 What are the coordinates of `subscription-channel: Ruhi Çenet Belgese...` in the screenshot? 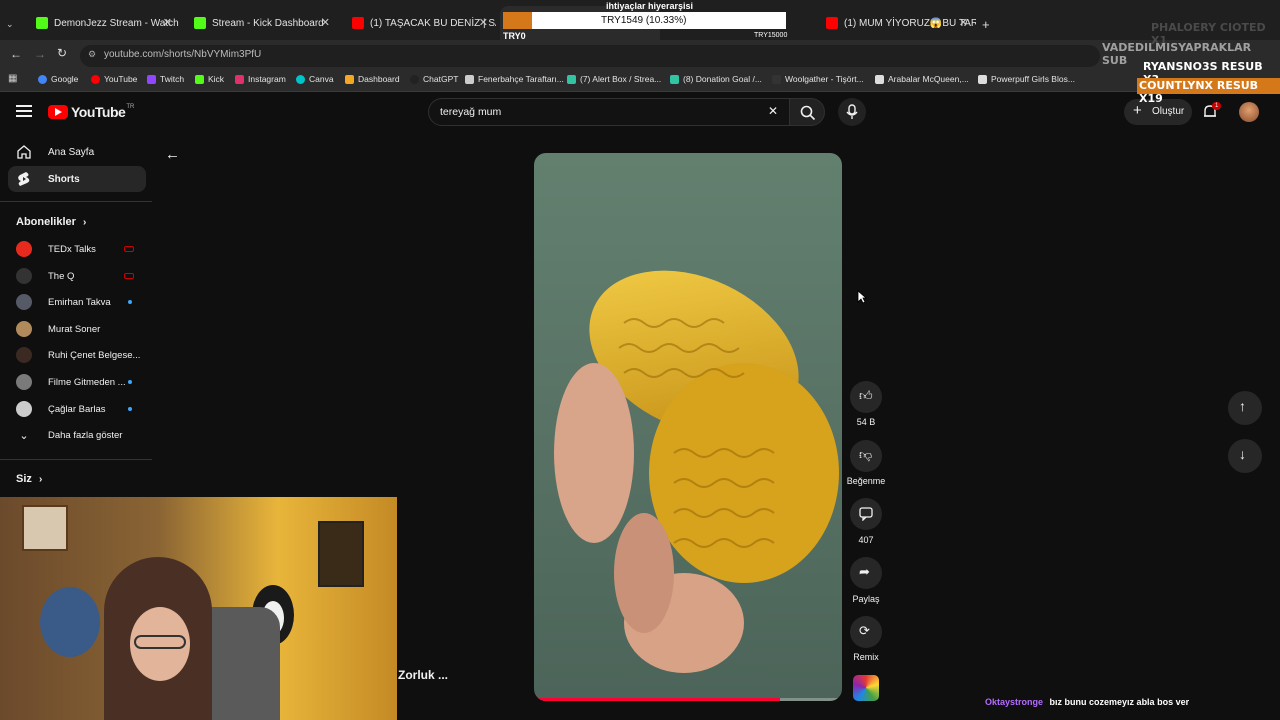 It's located at (81, 355).